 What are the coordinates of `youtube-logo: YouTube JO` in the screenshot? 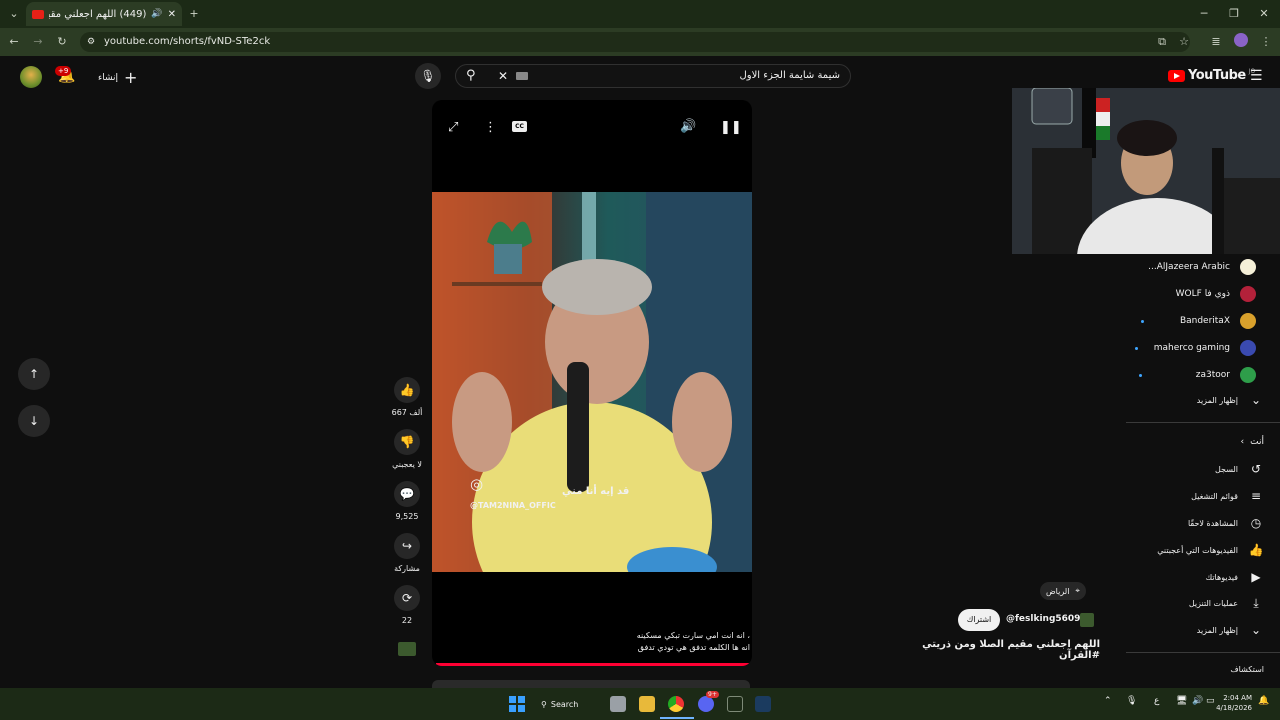 It's located at (1211, 75).